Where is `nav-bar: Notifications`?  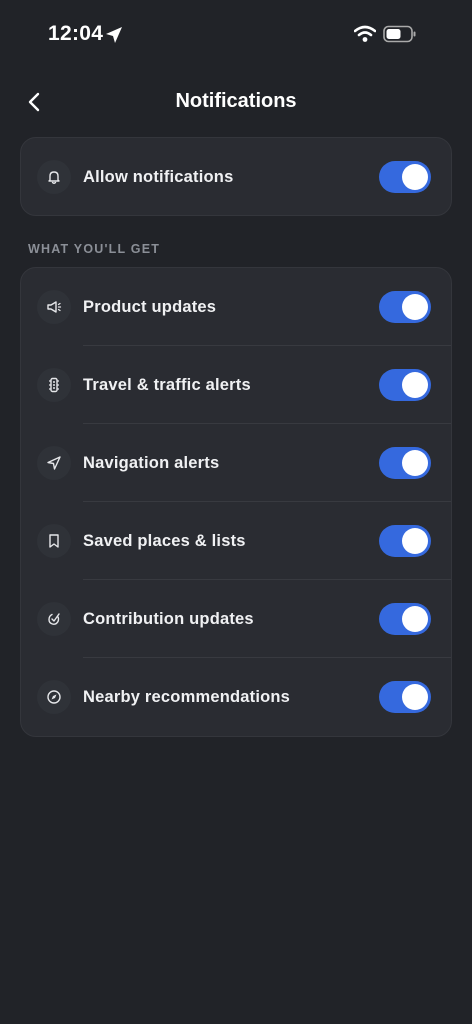 nav-bar: Notifications is located at coordinates (236, 102).